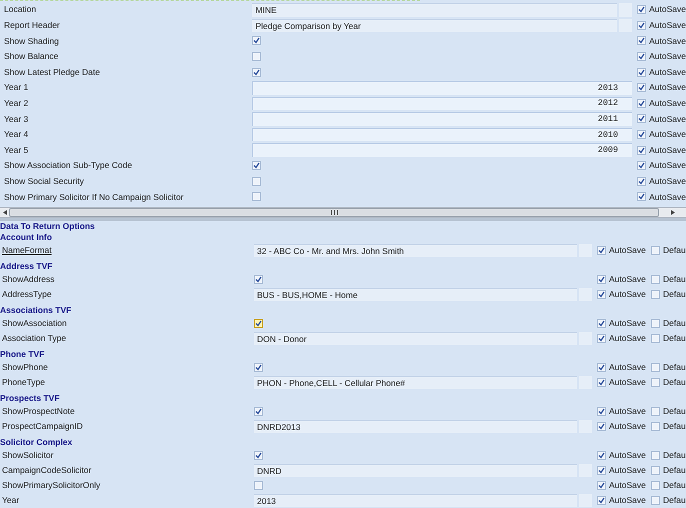 Image resolution: width=686 pixels, height=508 pixels. Describe the element at coordinates (415, 500) in the screenshot. I see `text-field: 2013` at that location.